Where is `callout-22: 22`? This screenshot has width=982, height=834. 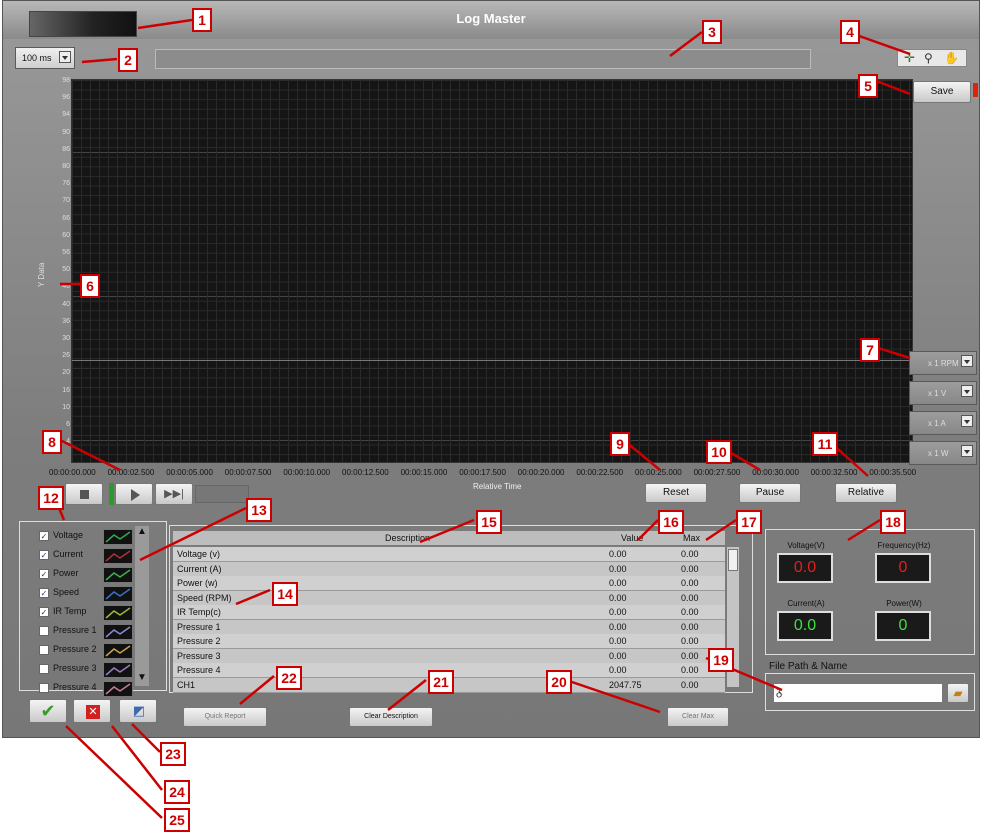
callout-22: 22 is located at coordinates (289, 678).